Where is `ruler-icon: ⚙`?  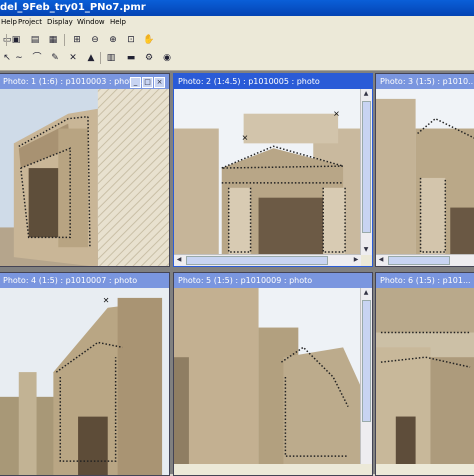 ruler-icon: ⚙ is located at coordinates (149, 58).